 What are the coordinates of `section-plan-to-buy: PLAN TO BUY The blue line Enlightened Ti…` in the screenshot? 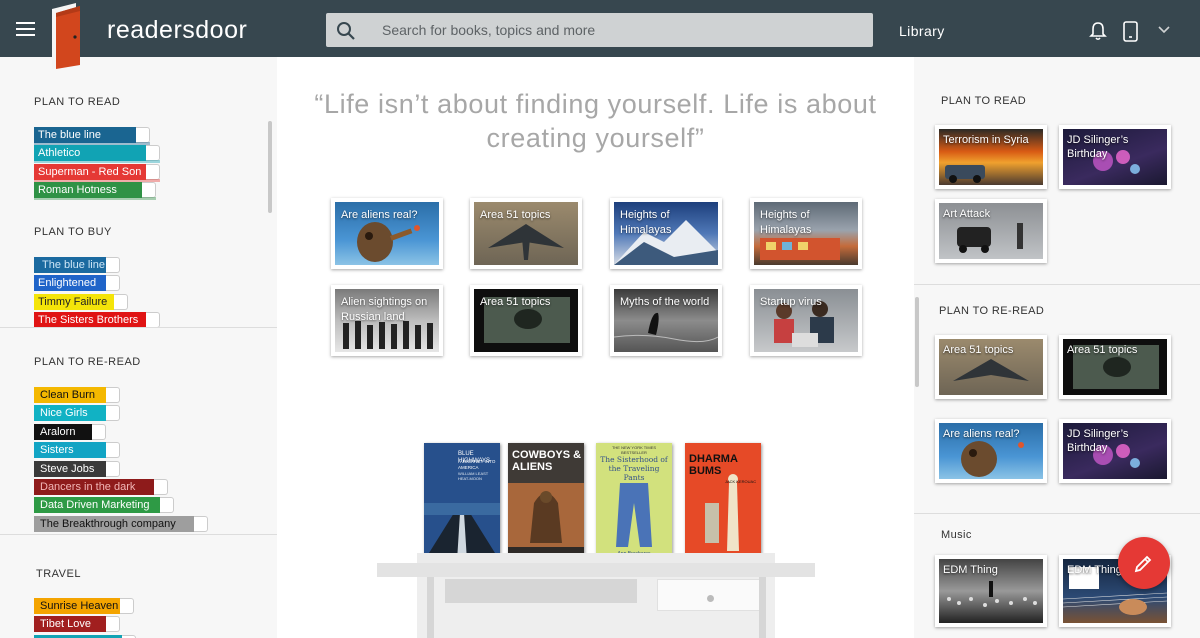 It's located at (138, 278).